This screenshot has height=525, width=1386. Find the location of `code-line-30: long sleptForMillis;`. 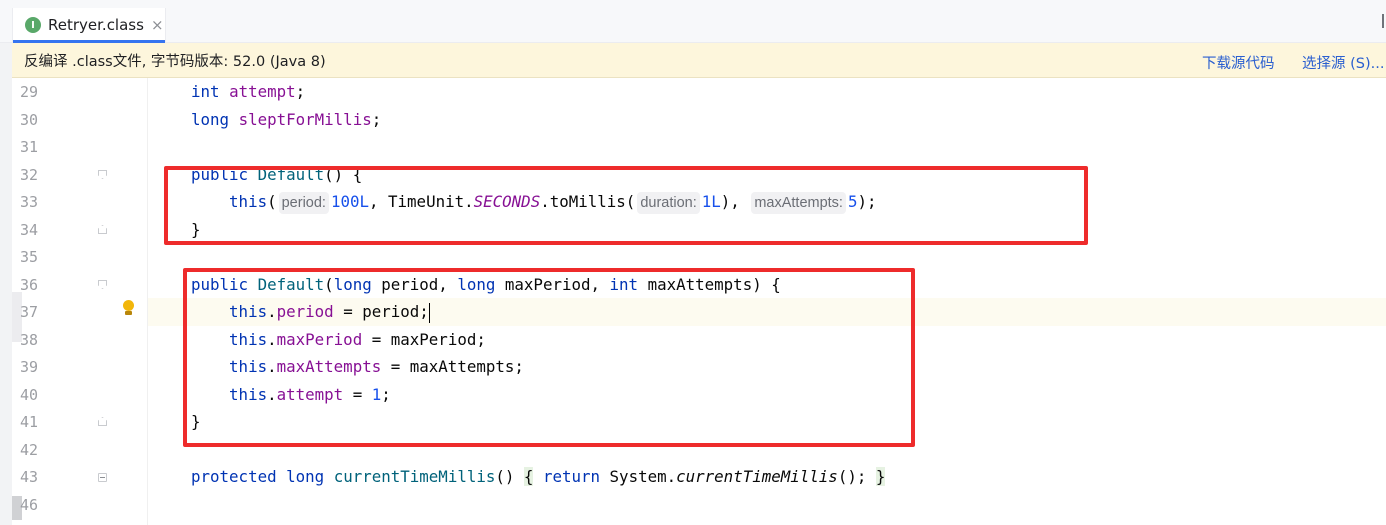

code-line-30: long sleptForMillis; is located at coordinates (286, 119).